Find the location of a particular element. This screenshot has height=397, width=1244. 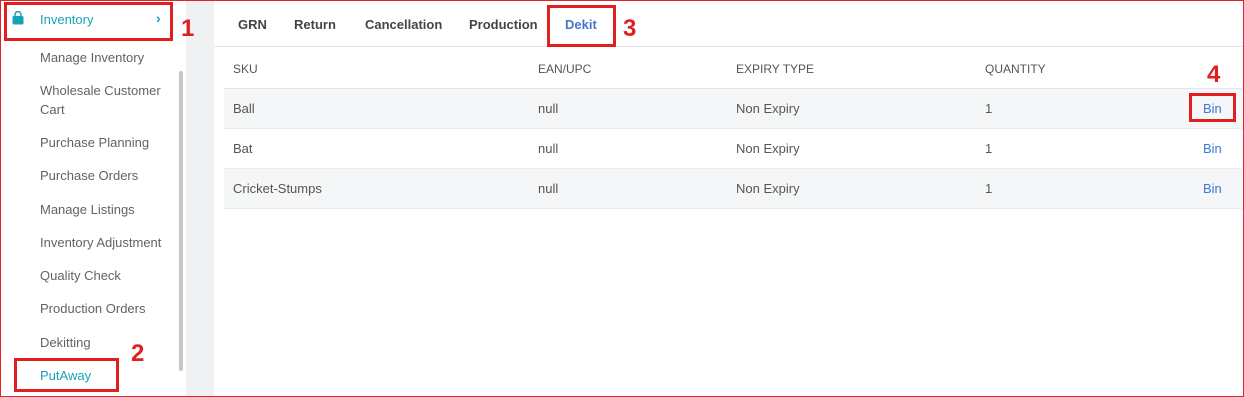

annotation-number-4: 4 is located at coordinates (1214, 74).